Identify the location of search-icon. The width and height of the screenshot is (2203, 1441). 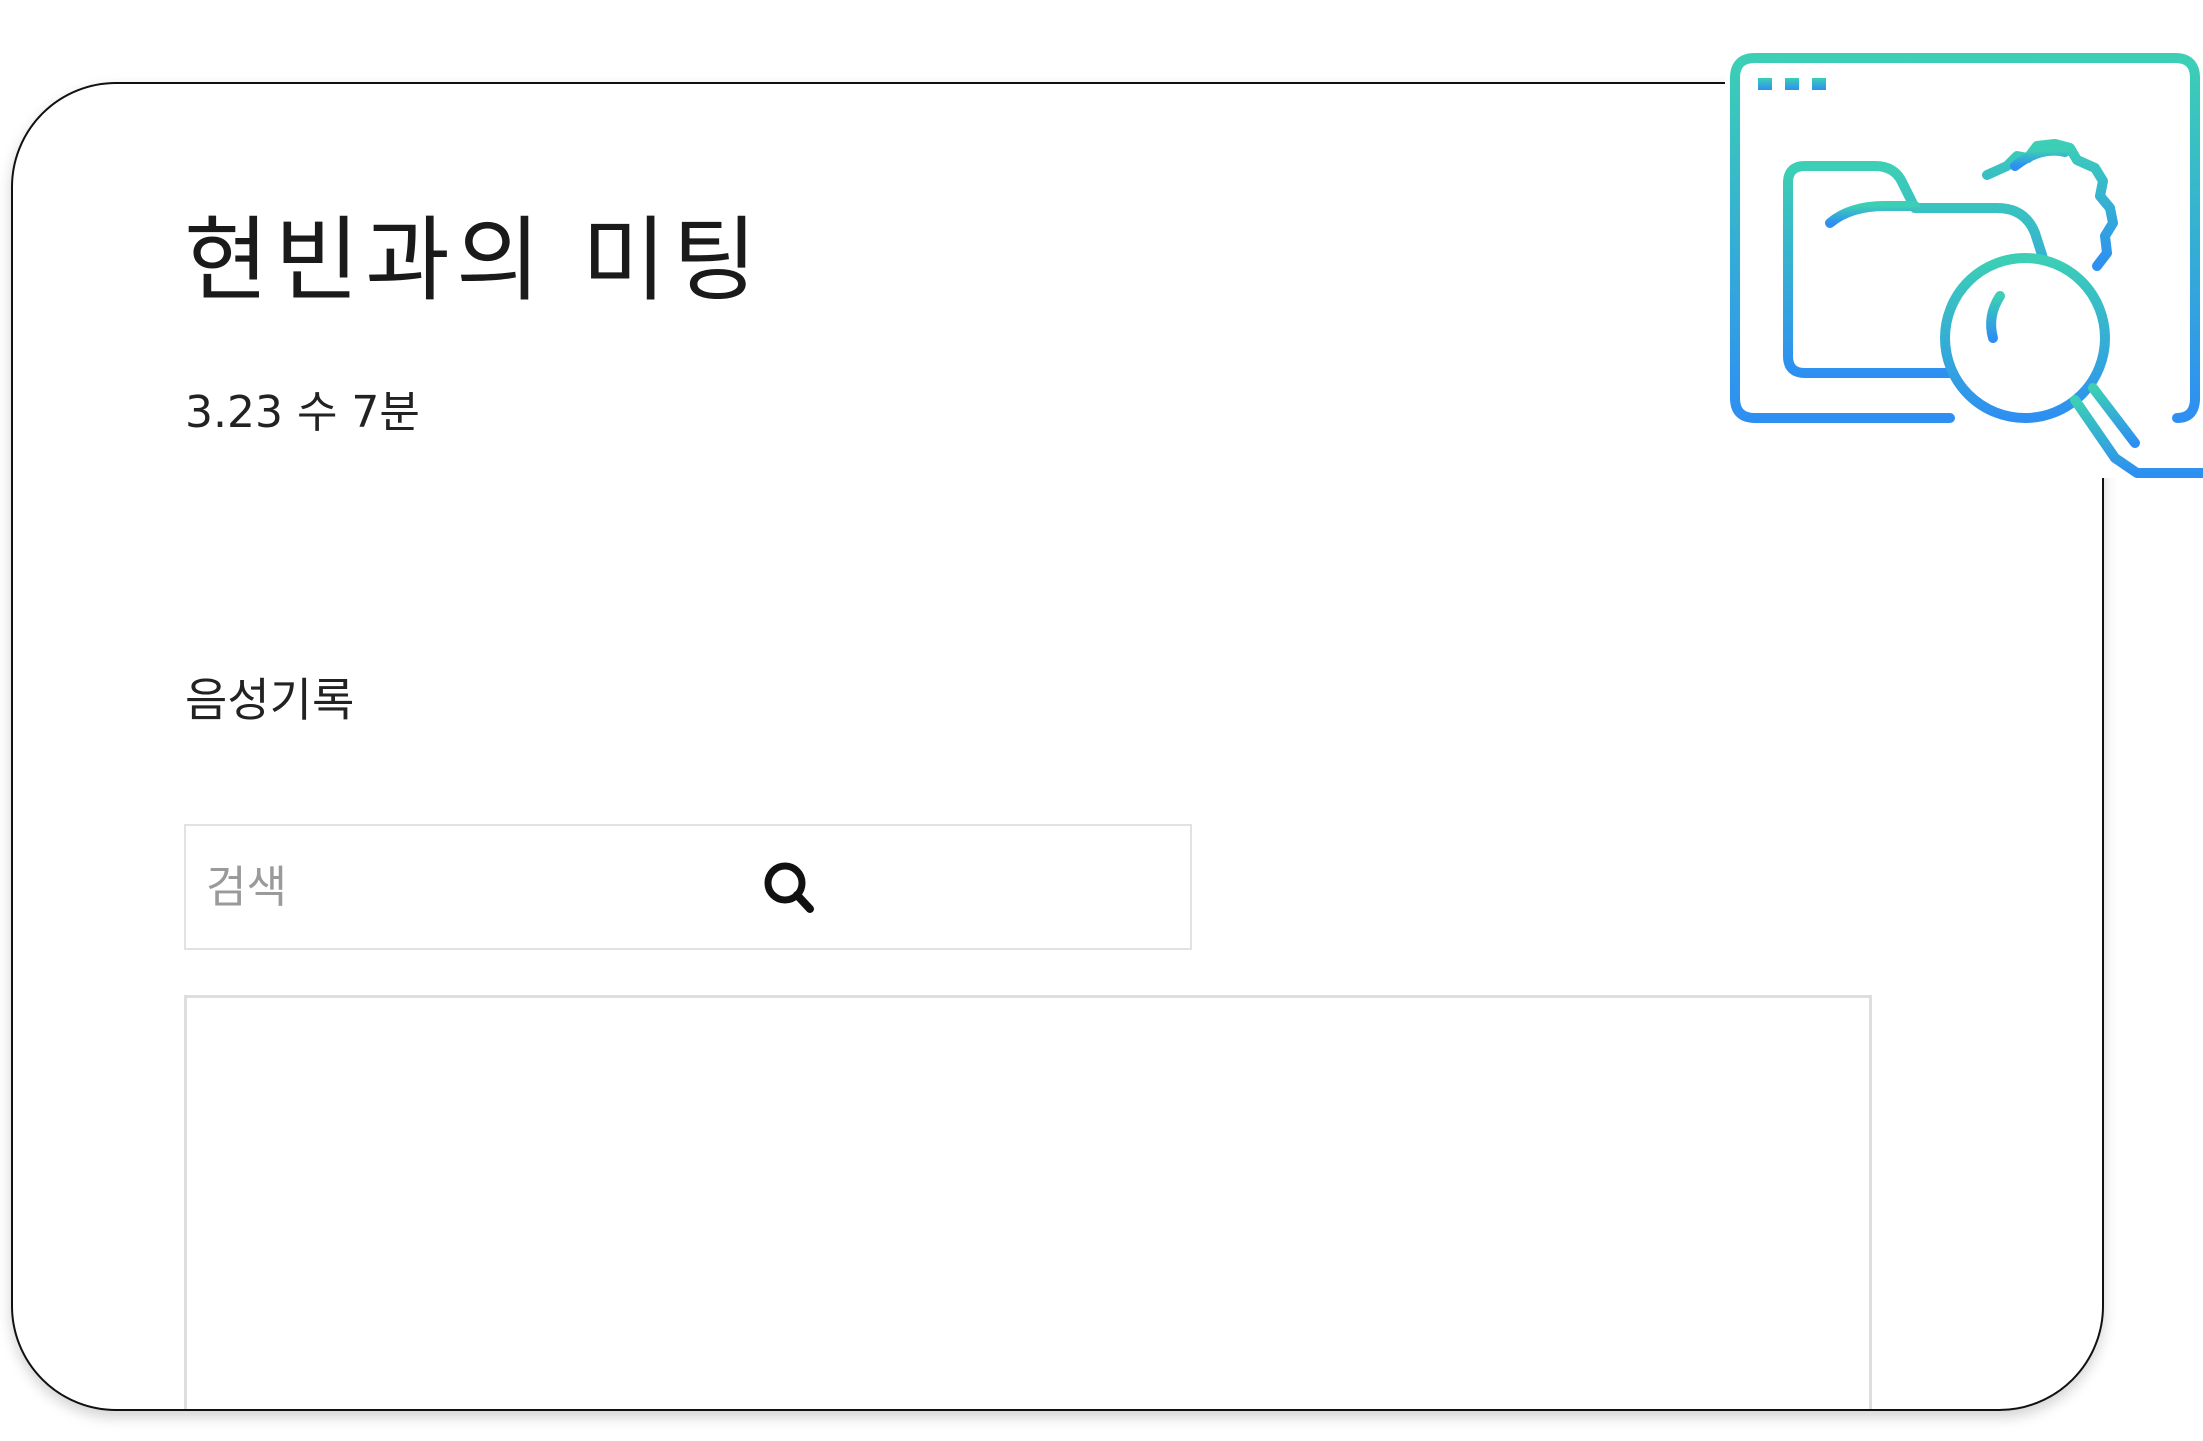
(789, 887).